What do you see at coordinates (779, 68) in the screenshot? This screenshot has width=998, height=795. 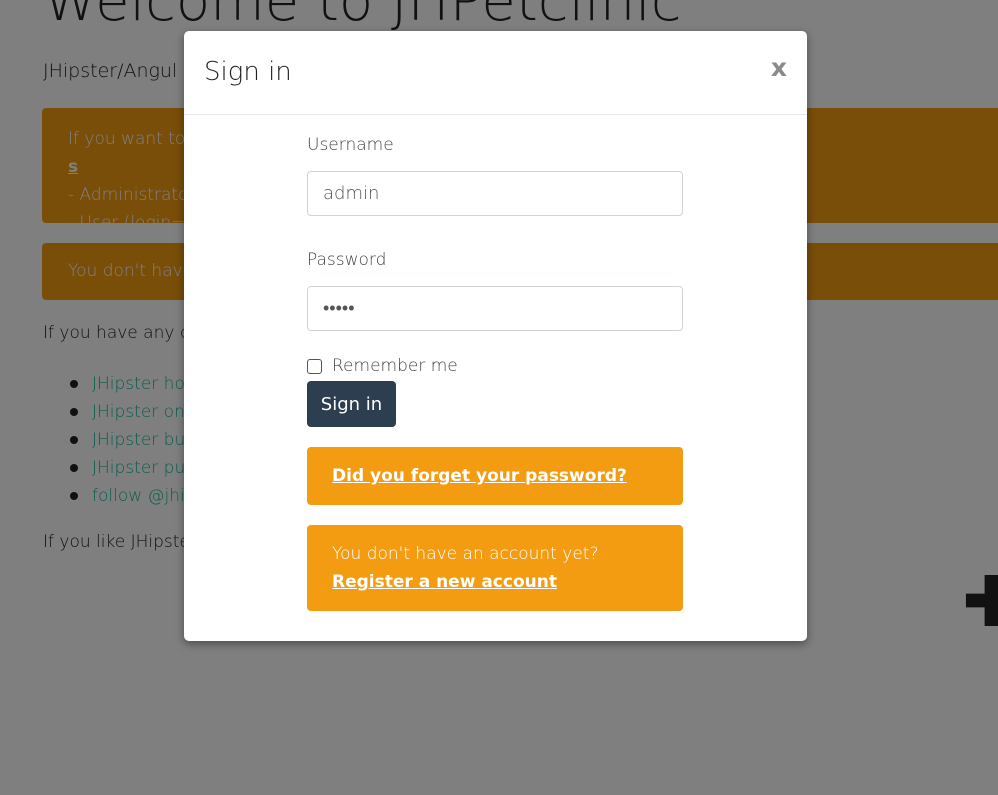 I see `close-button: x` at bounding box center [779, 68].